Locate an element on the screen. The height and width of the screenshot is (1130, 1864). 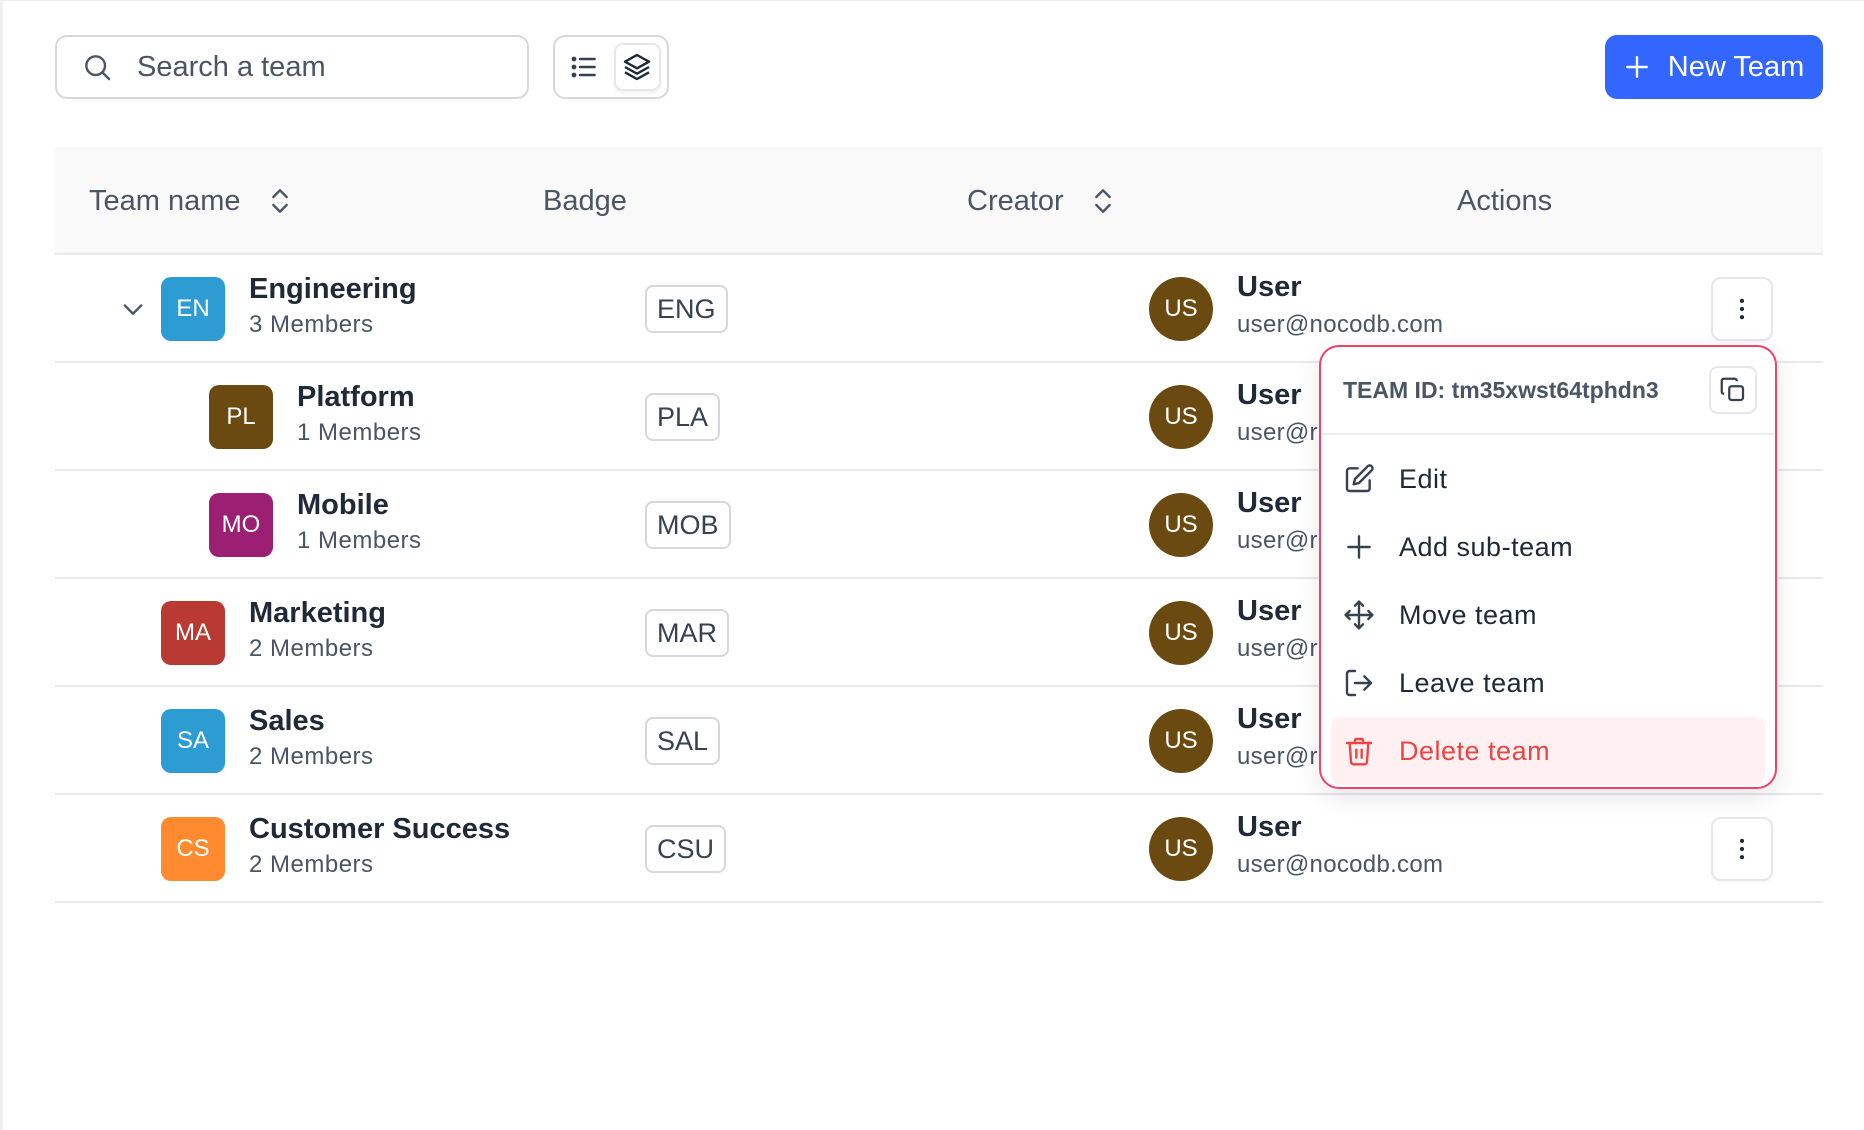
header-actions-label: Actions is located at coordinates (1505, 200).